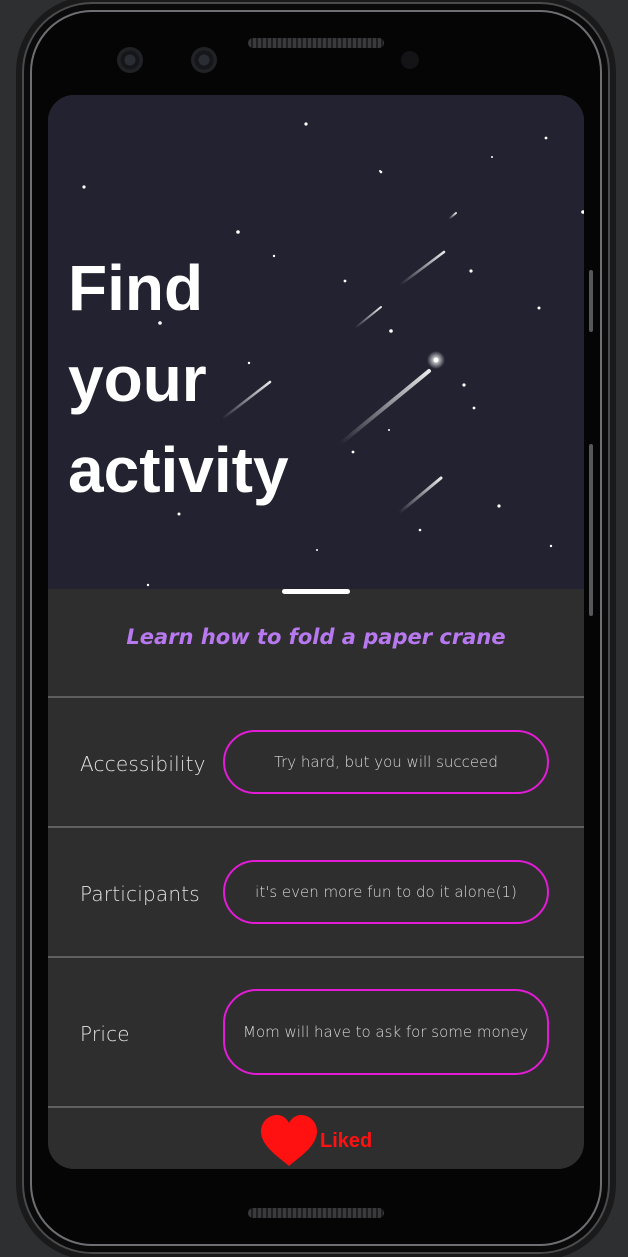  I want to click on proximity-sensor, so click(410, 60).